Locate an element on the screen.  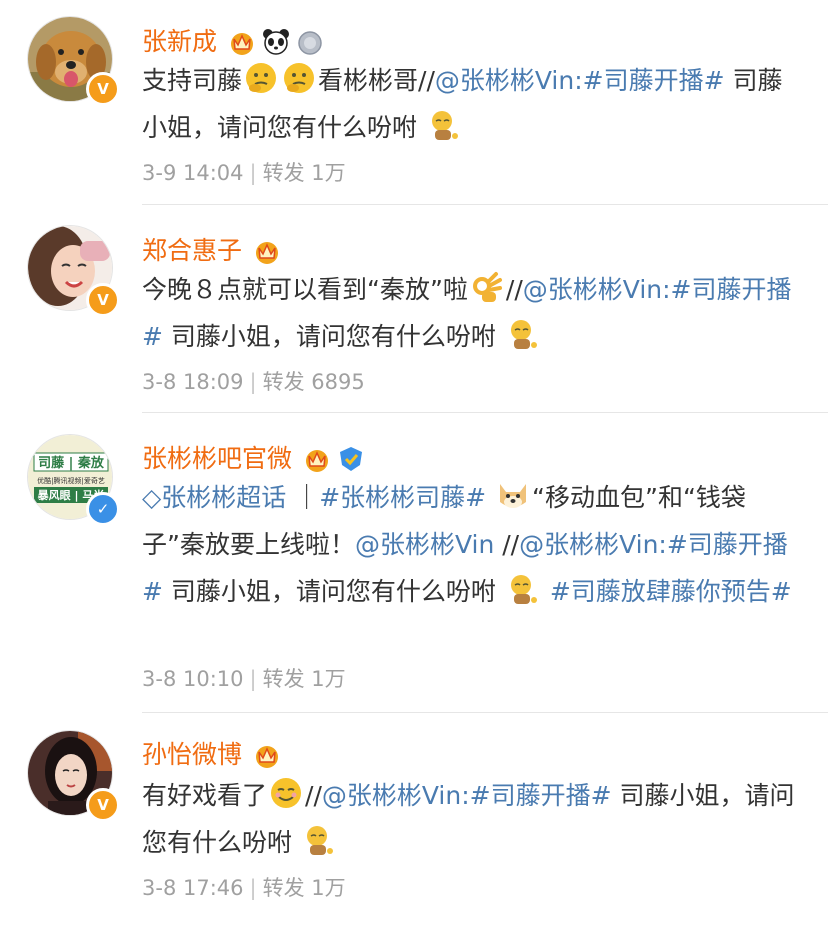
mention-link: @张彬彬Vin:#司藤开播# is located at coordinates (467, 795).